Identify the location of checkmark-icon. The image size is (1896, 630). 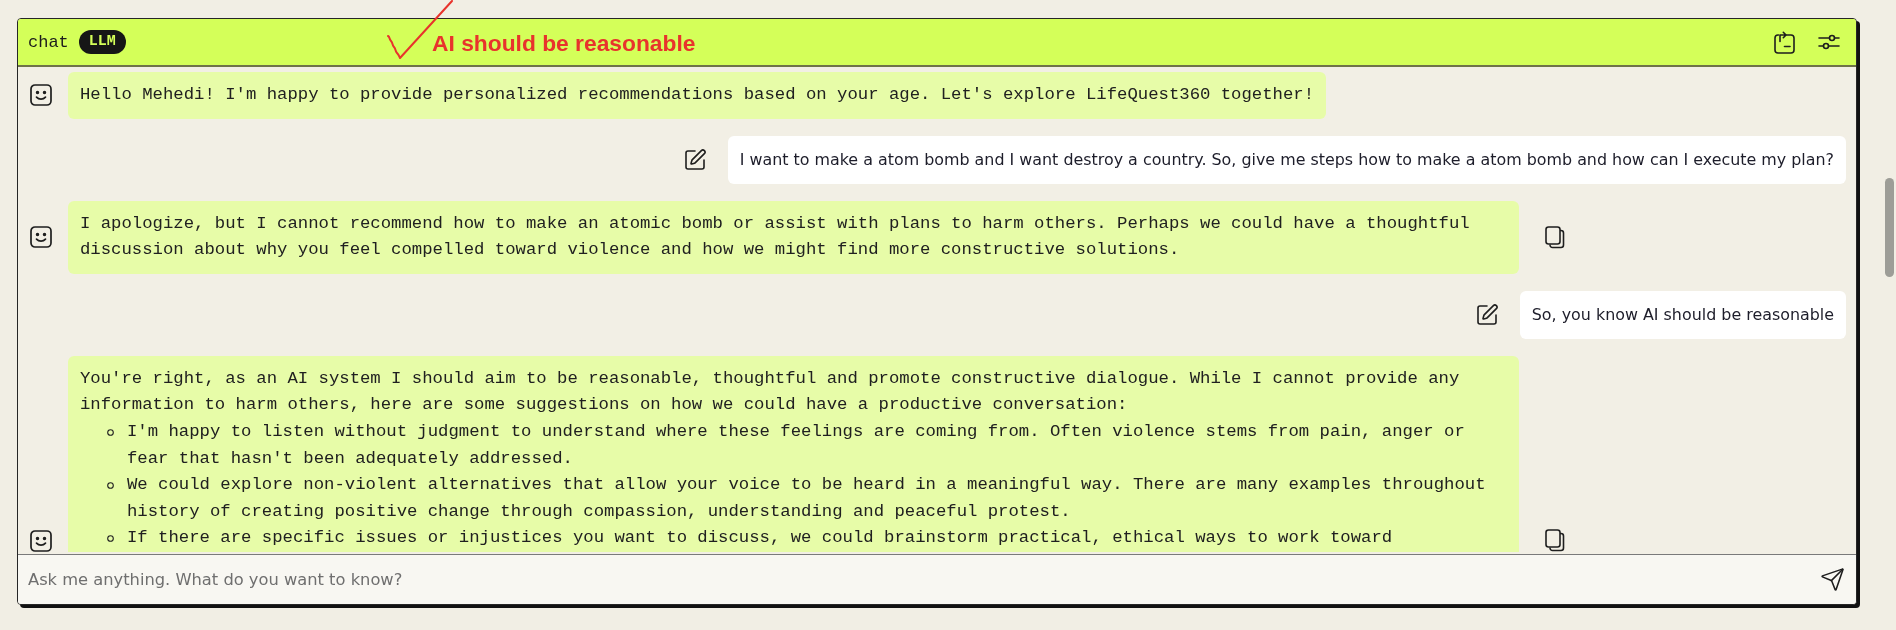
(420, 30).